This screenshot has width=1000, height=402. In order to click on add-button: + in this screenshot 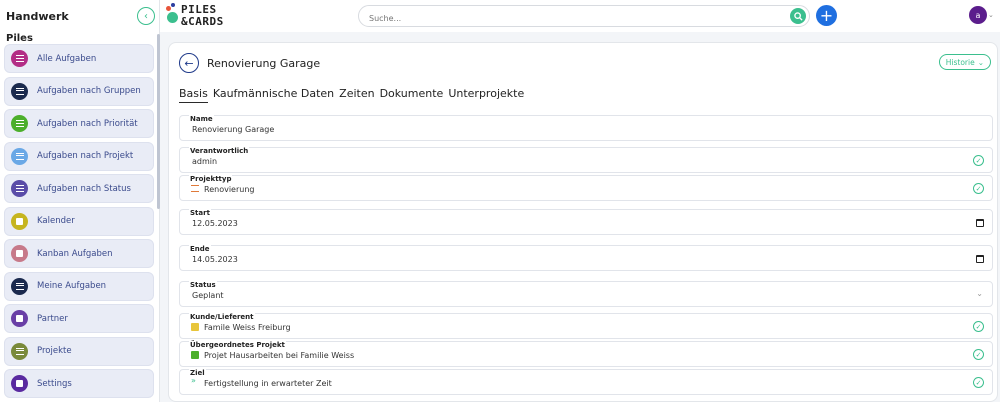, I will do `click(826, 15)`.